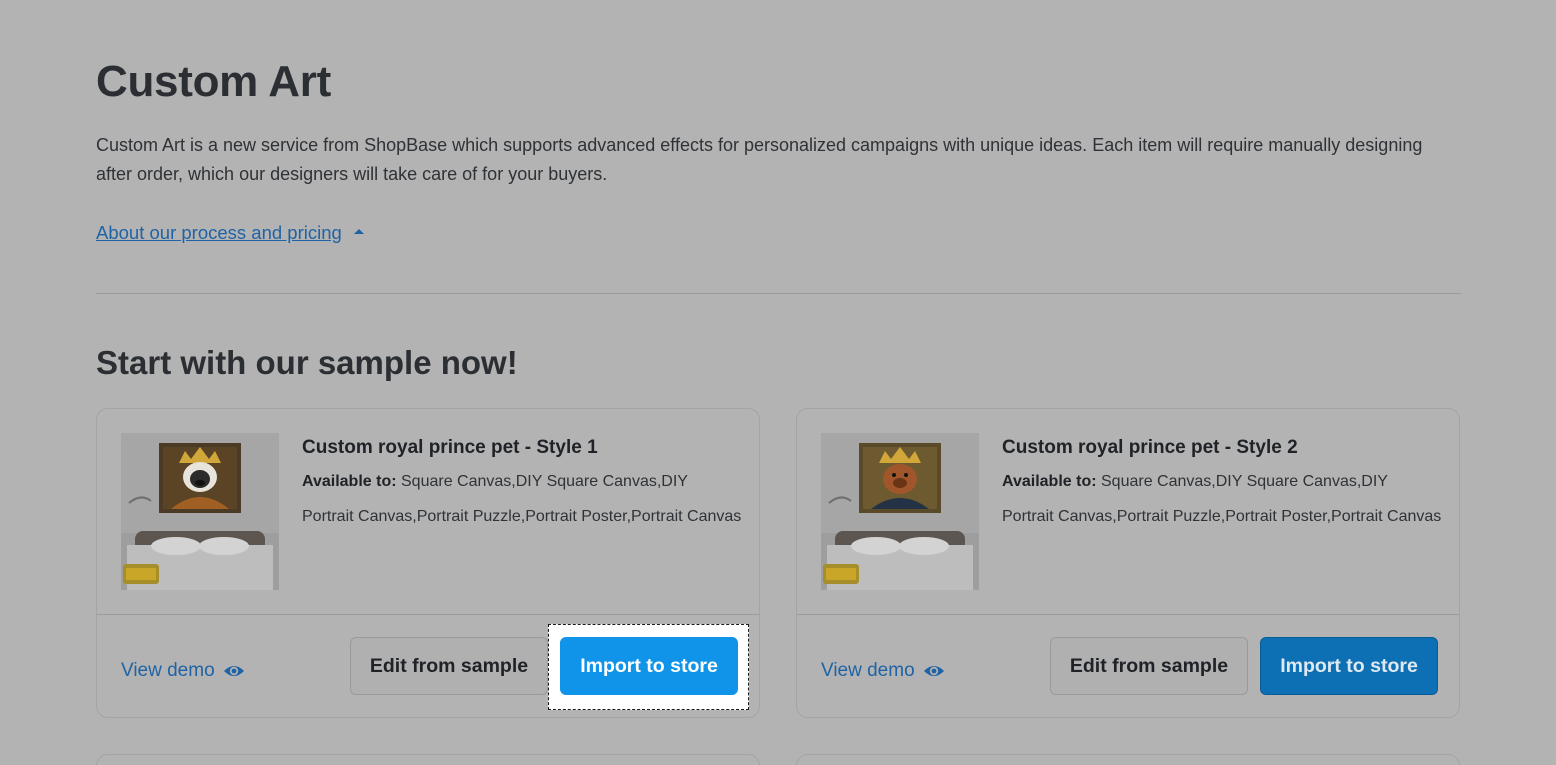 The image size is (1556, 765). I want to click on caret-up-icon, so click(358, 231).